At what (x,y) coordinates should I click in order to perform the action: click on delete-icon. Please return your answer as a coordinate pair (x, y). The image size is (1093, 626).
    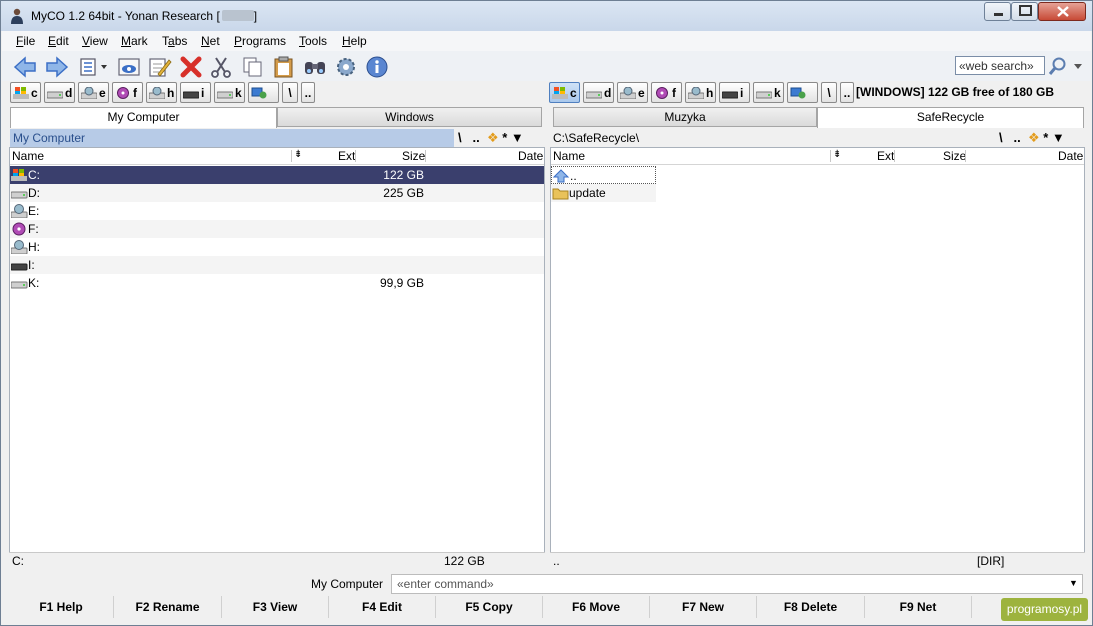
    Looking at the image, I should click on (191, 67).